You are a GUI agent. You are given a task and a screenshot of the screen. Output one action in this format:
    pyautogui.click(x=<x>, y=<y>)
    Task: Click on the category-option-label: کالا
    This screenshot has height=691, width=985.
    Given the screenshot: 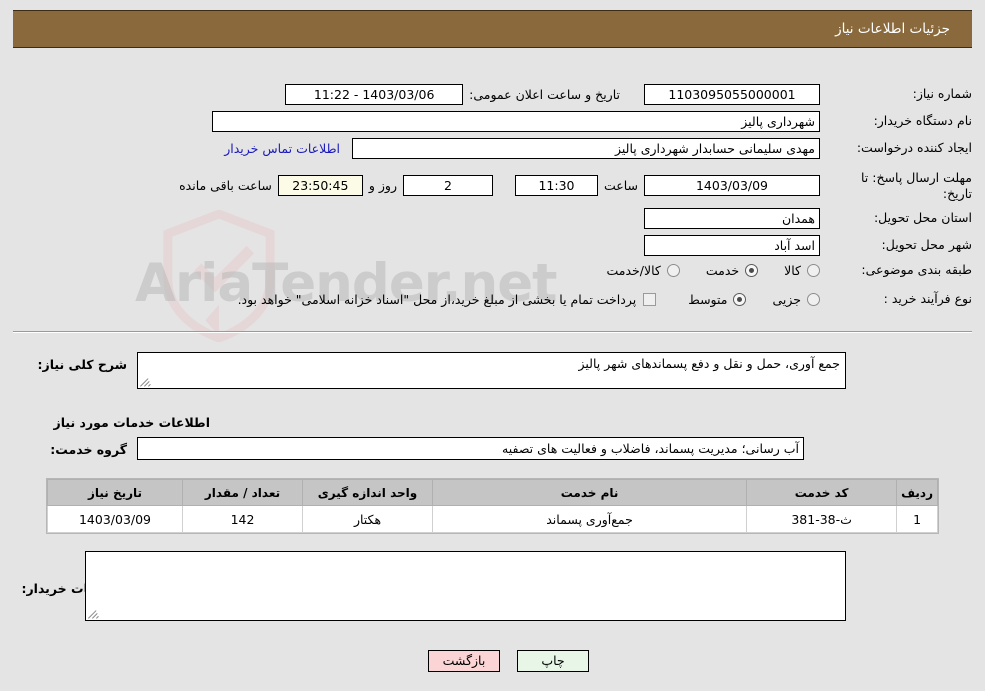 What is the action you would take?
    pyautogui.click(x=792, y=270)
    